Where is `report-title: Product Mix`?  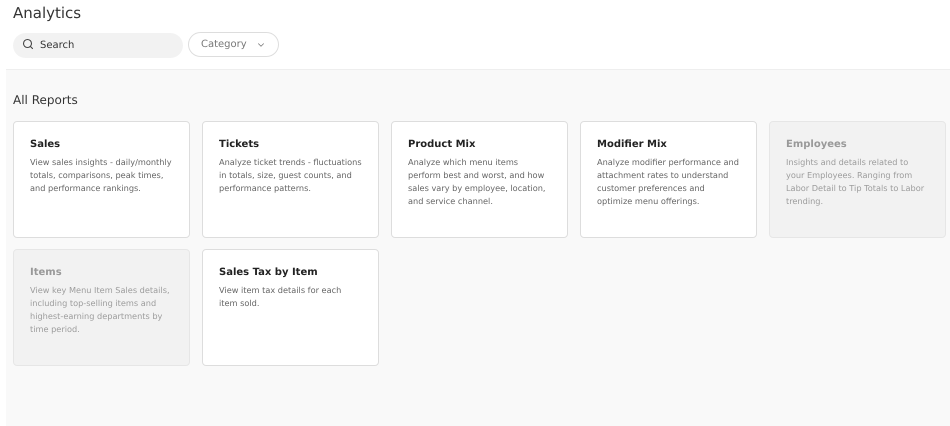
report-title: Product Mix is located at coordinates (442, 144).